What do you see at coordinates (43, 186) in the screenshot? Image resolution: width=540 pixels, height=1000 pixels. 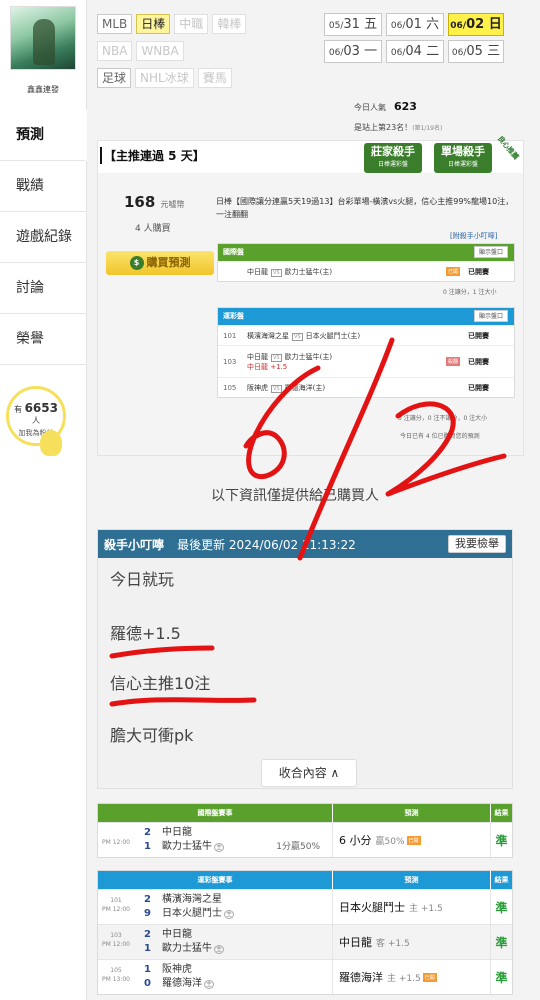 I see `side-item-record: 戰績` at bounding box center [43, 186].